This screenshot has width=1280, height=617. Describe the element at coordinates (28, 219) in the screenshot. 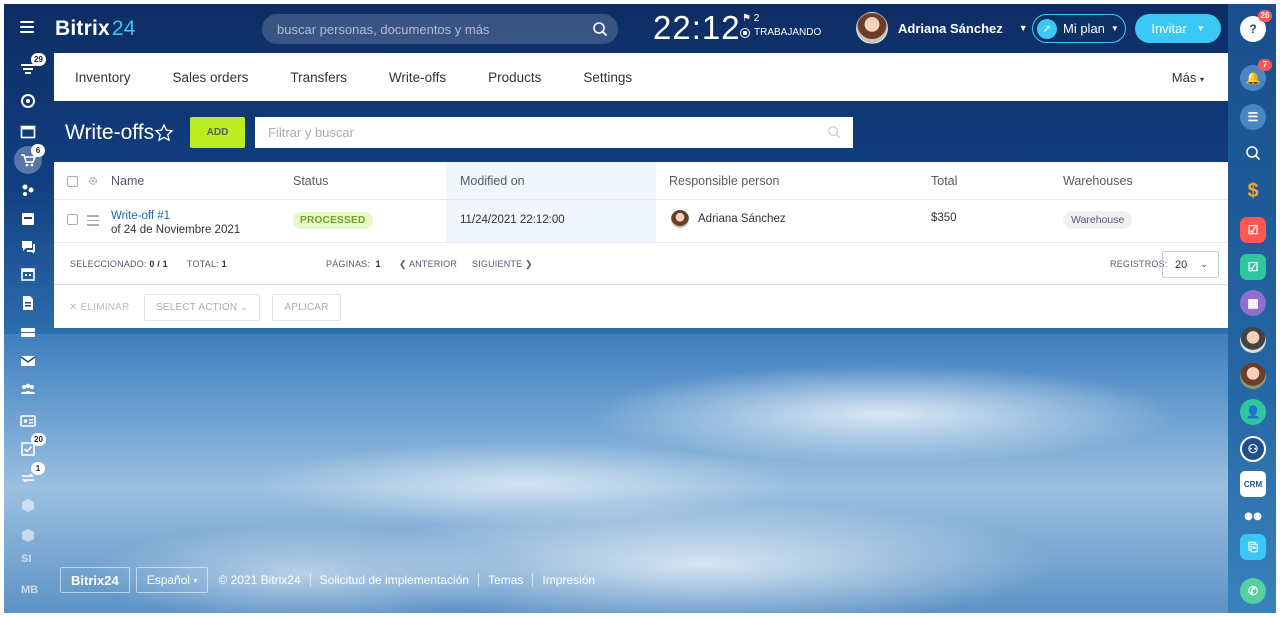

I see `sidebar-item-drive` at that location.